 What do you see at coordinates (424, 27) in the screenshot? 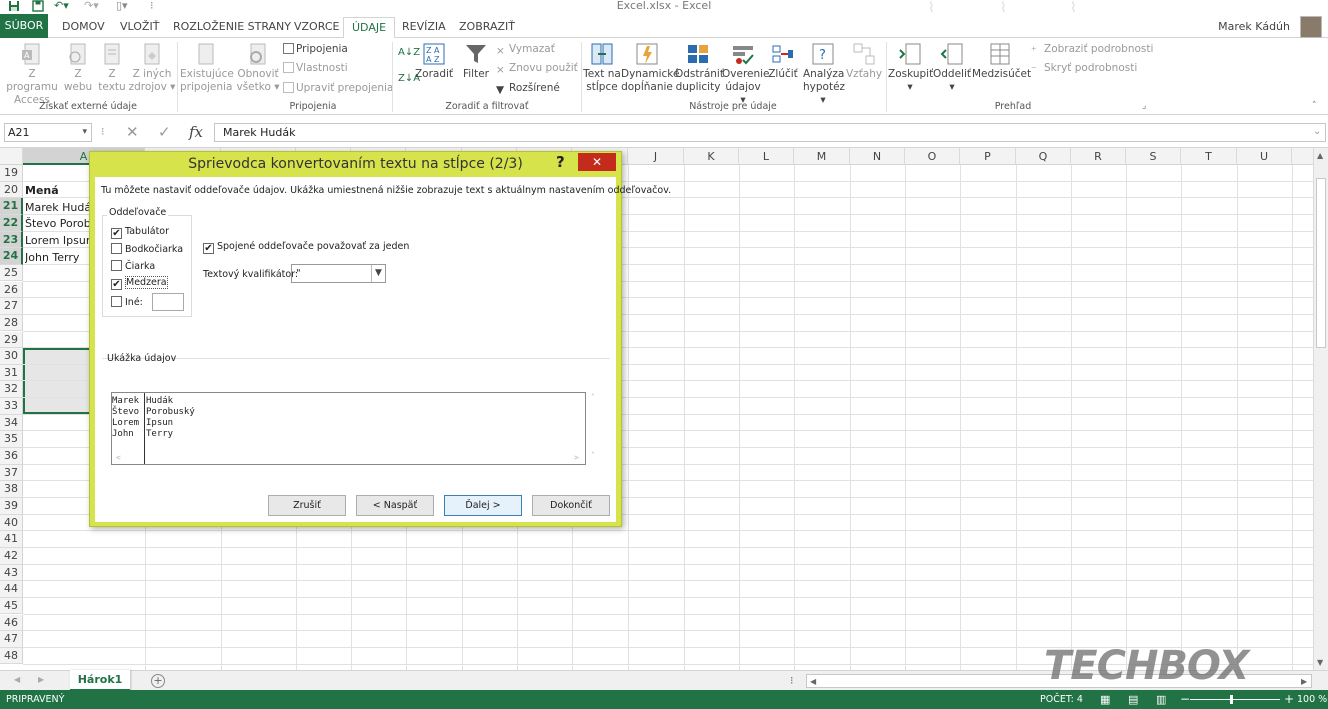
I see `tab-review: REVÍZIA` at bounding box center [424, 27].